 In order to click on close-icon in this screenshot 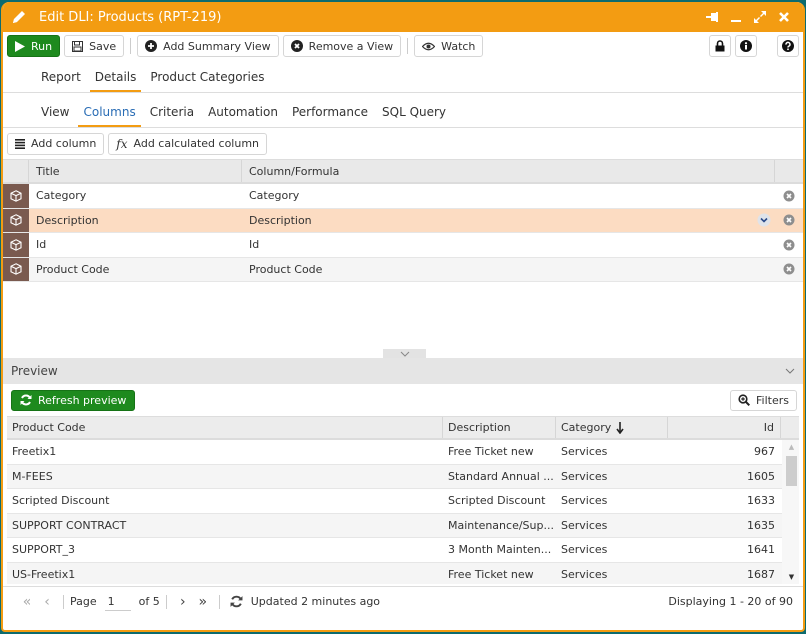, I will do `click(784, 17)`.